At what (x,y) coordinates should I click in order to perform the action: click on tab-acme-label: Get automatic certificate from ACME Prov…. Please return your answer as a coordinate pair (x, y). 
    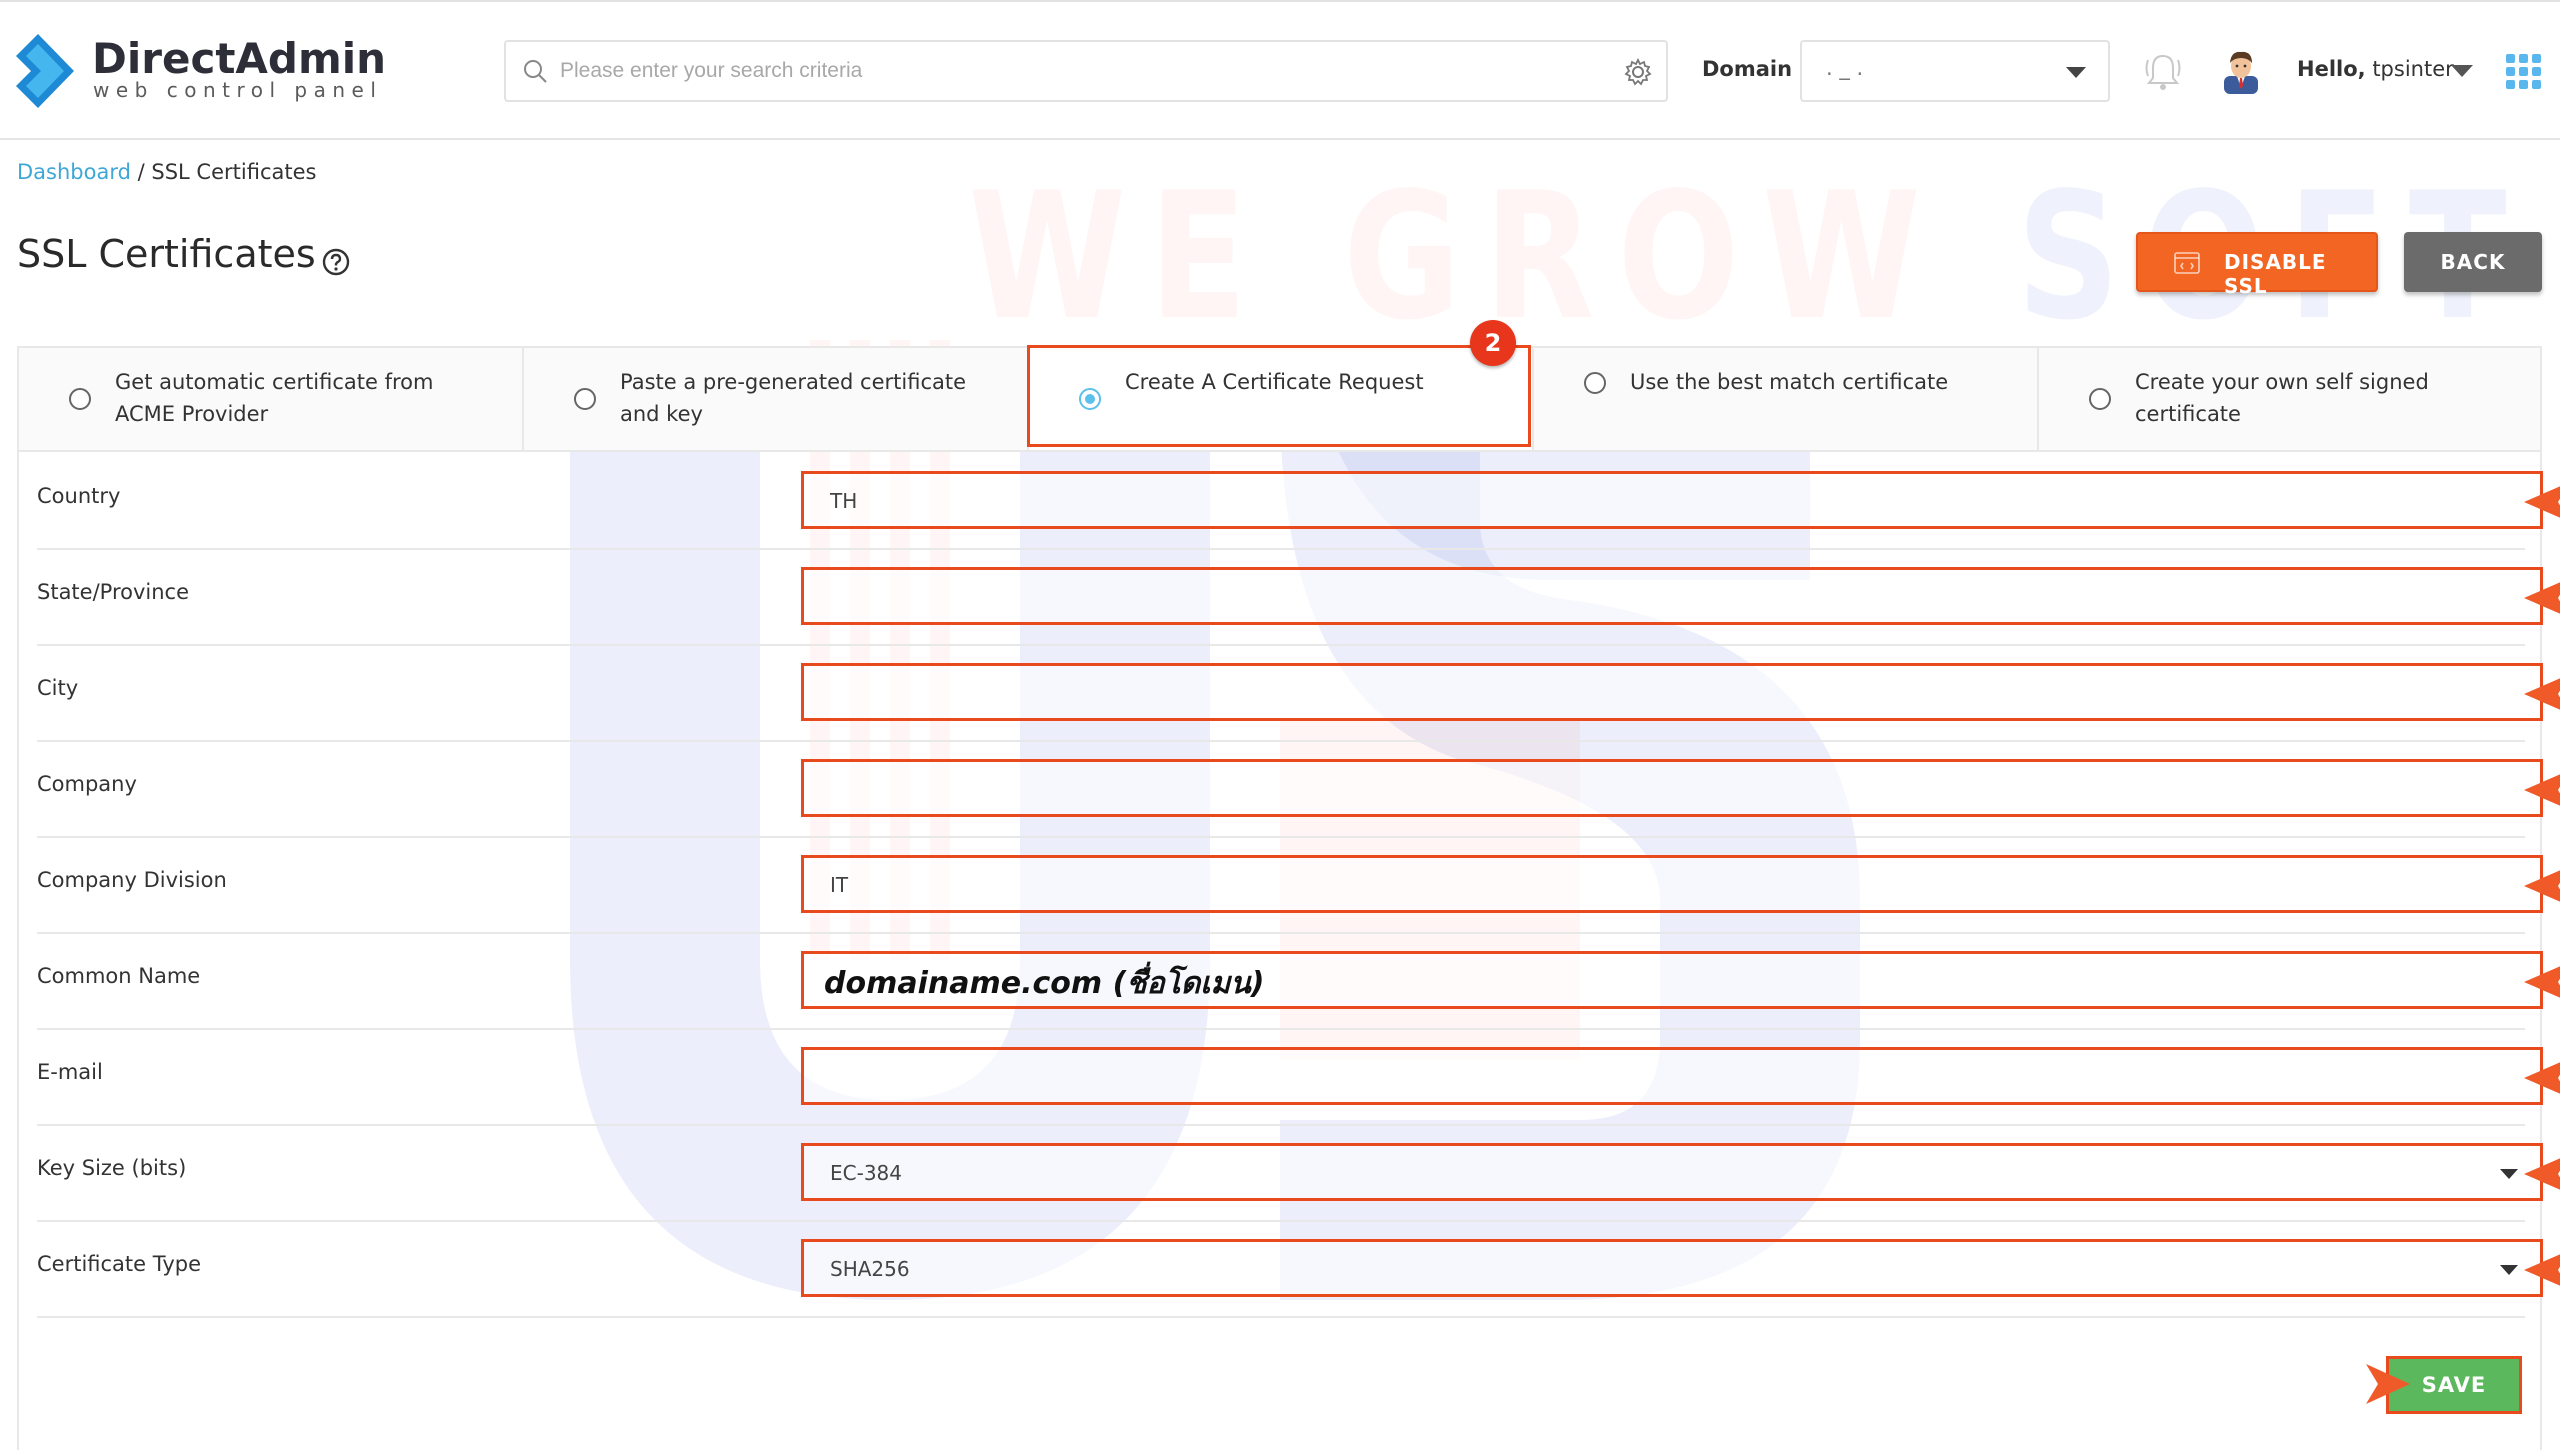
    Looking at the image, I should click on (274, 398).